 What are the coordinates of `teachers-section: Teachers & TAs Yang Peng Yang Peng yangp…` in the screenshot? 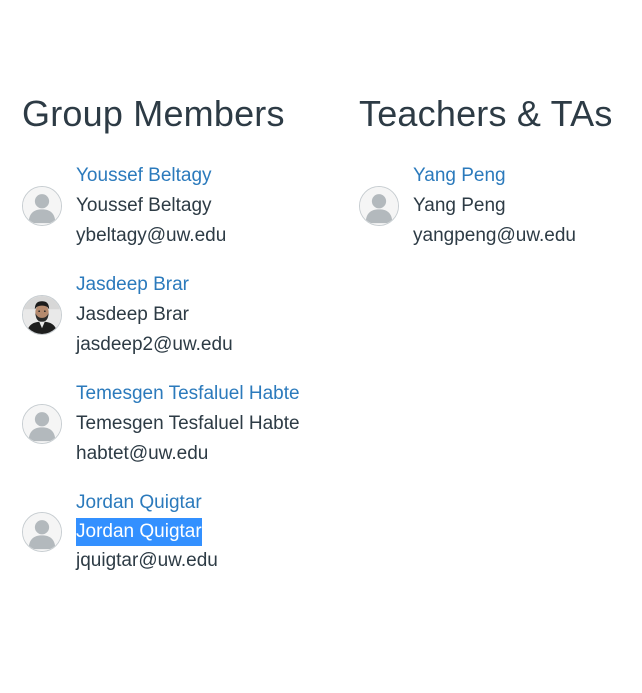 It's located at (494, 181).